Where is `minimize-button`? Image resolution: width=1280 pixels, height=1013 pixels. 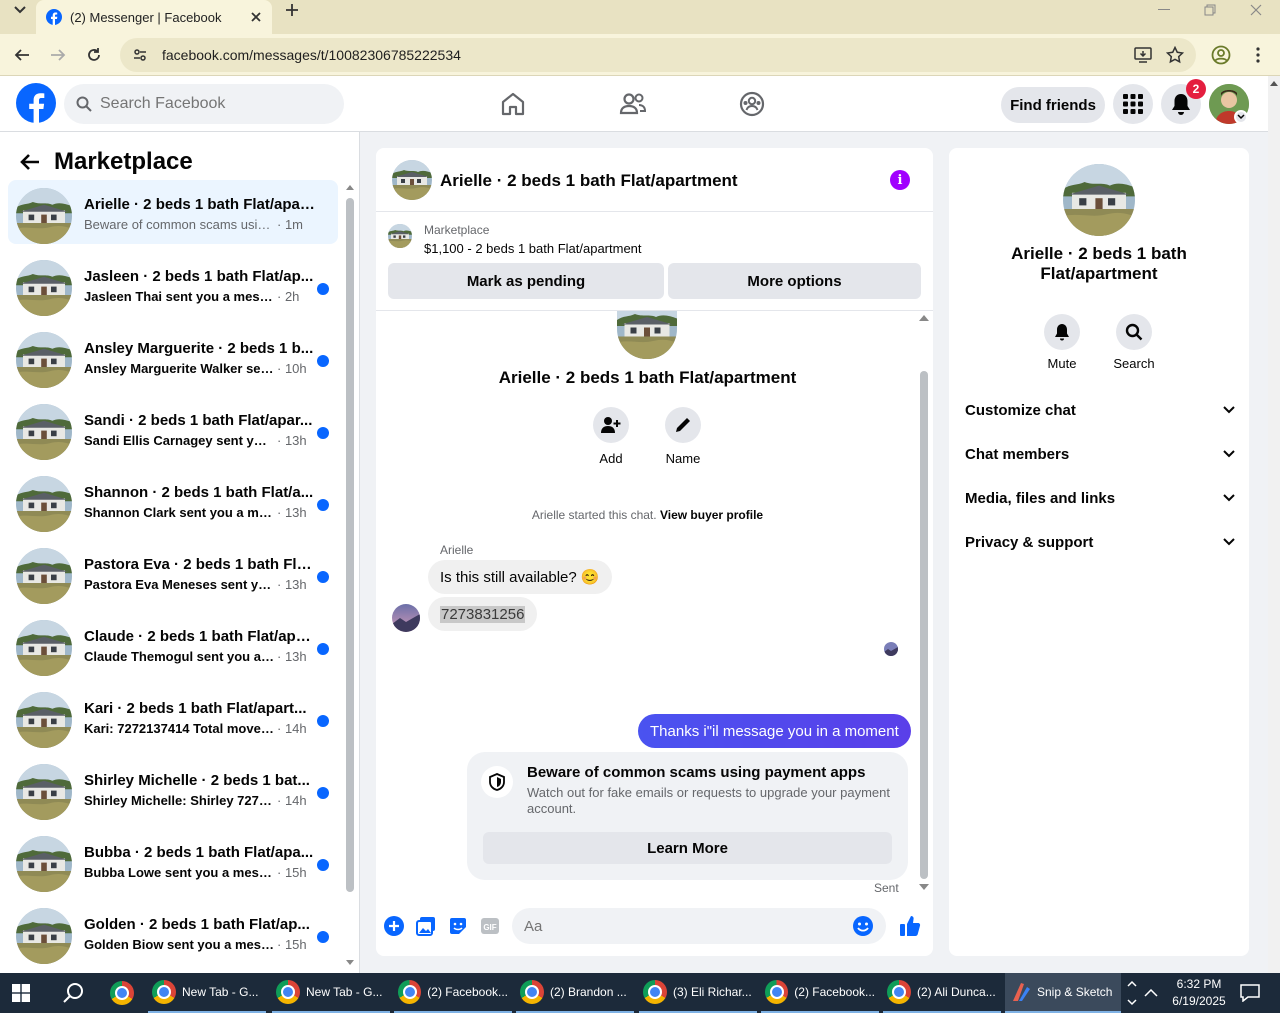
minimize-button is located at coordinates (1164, 10).